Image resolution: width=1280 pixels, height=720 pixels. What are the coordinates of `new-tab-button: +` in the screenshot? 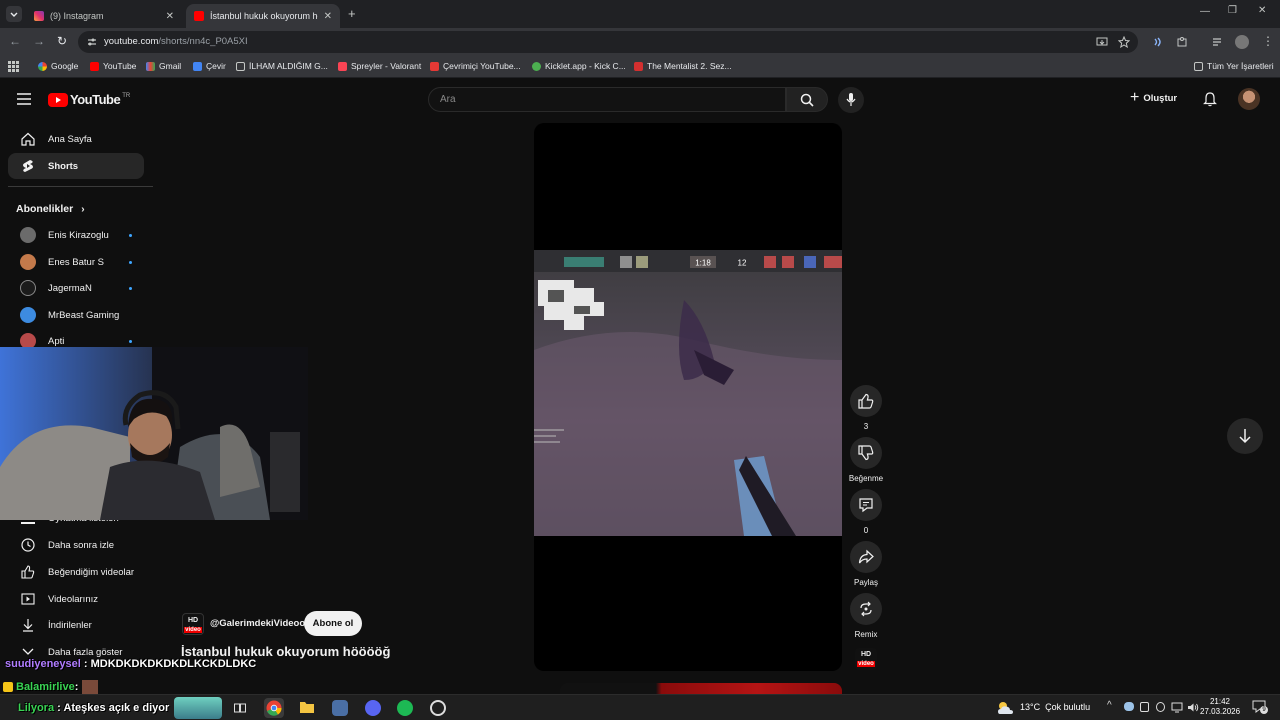 It's located at (352, 13).